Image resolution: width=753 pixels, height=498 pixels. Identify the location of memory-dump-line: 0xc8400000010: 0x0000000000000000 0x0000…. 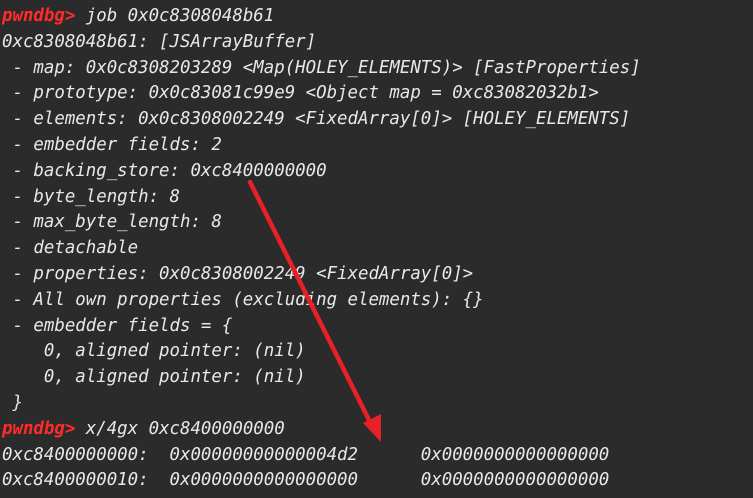
(306, 480).